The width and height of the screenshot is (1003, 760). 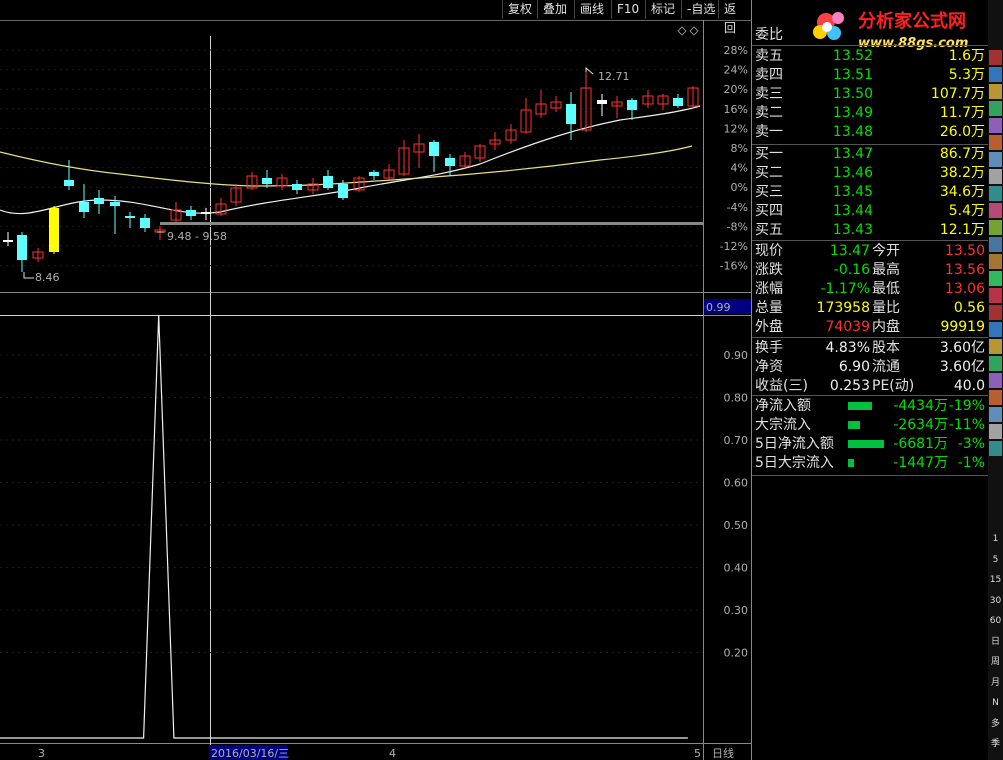 I want to click on period-shortcut: 日, so click(x=995, y=642).